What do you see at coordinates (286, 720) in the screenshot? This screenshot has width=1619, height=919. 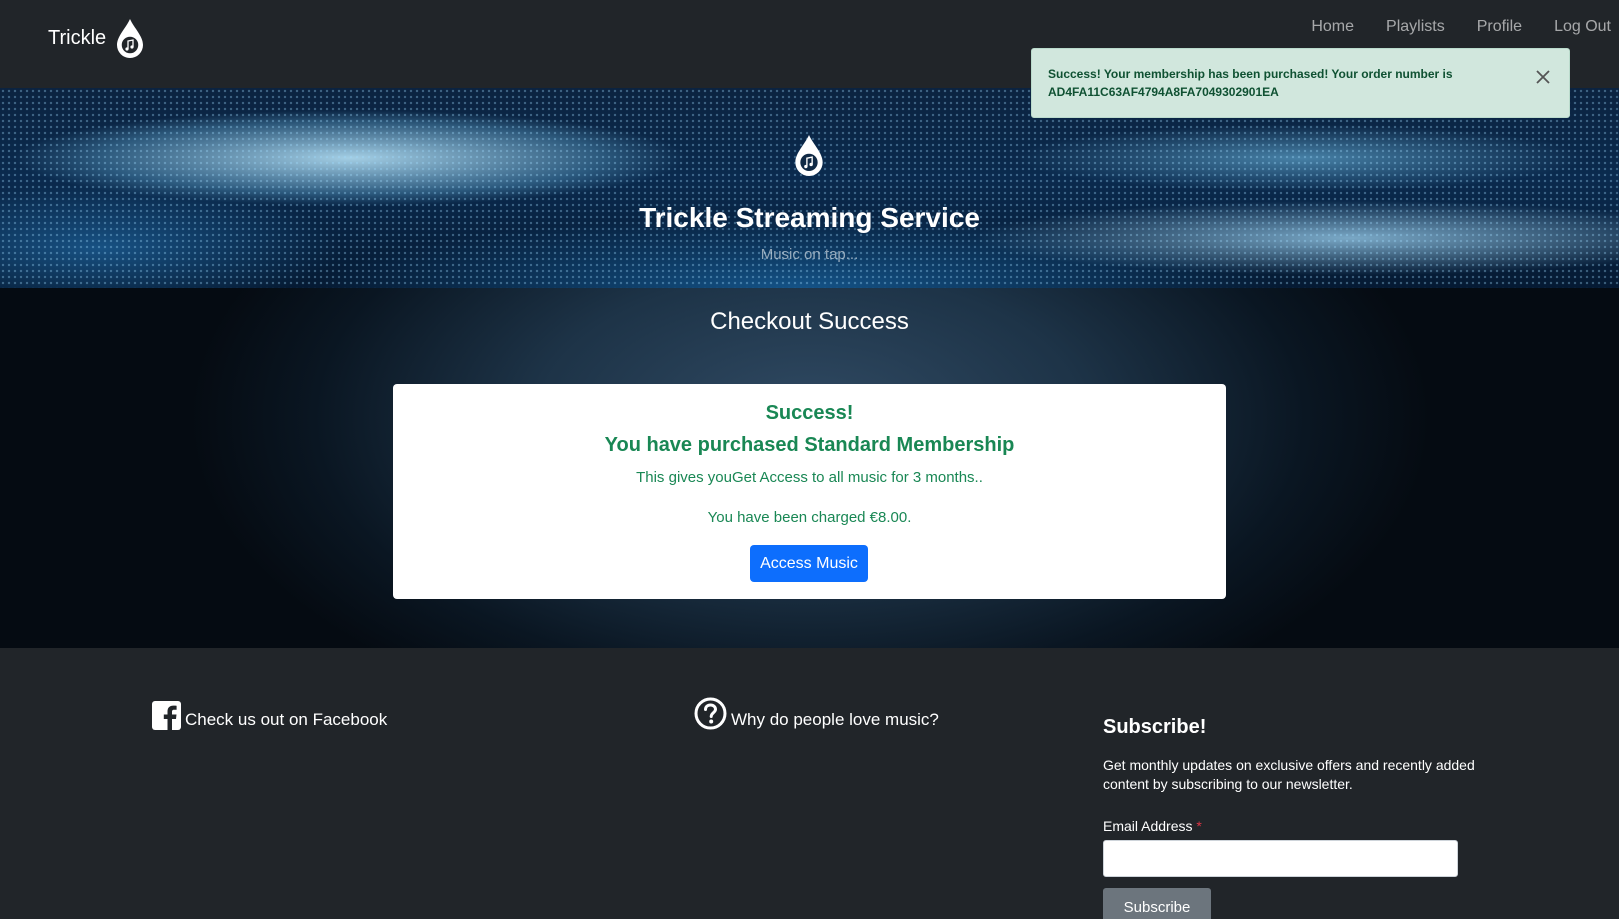 I see `facebook-link-label: Check us out on Facebook` at bounding box center [286, 720].